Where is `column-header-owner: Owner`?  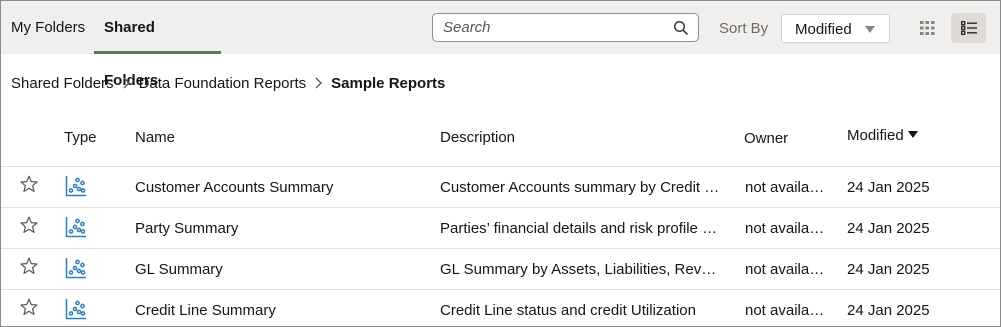
column-header-owner: Owner is located at coordinates (766, 138).